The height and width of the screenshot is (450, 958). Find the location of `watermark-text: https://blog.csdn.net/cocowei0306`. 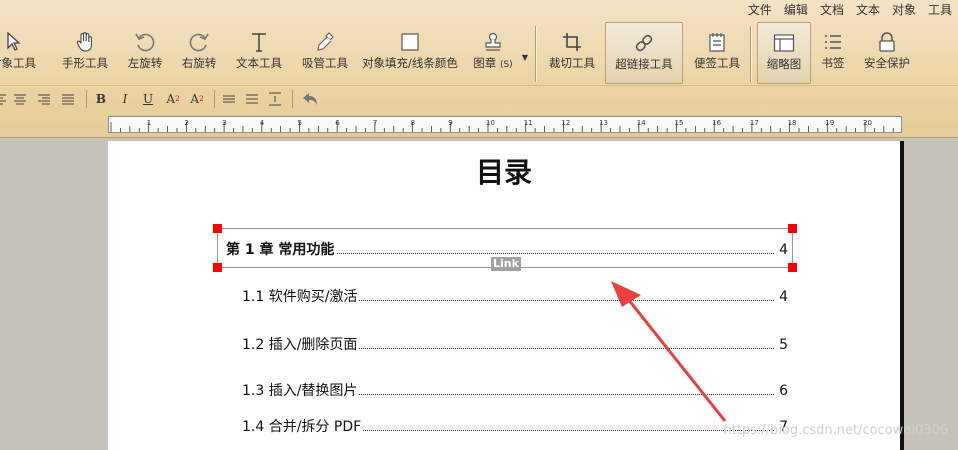

watermark-text: https://blog.csdn.net/cocowei0306 is located at coordinates (835, 430).